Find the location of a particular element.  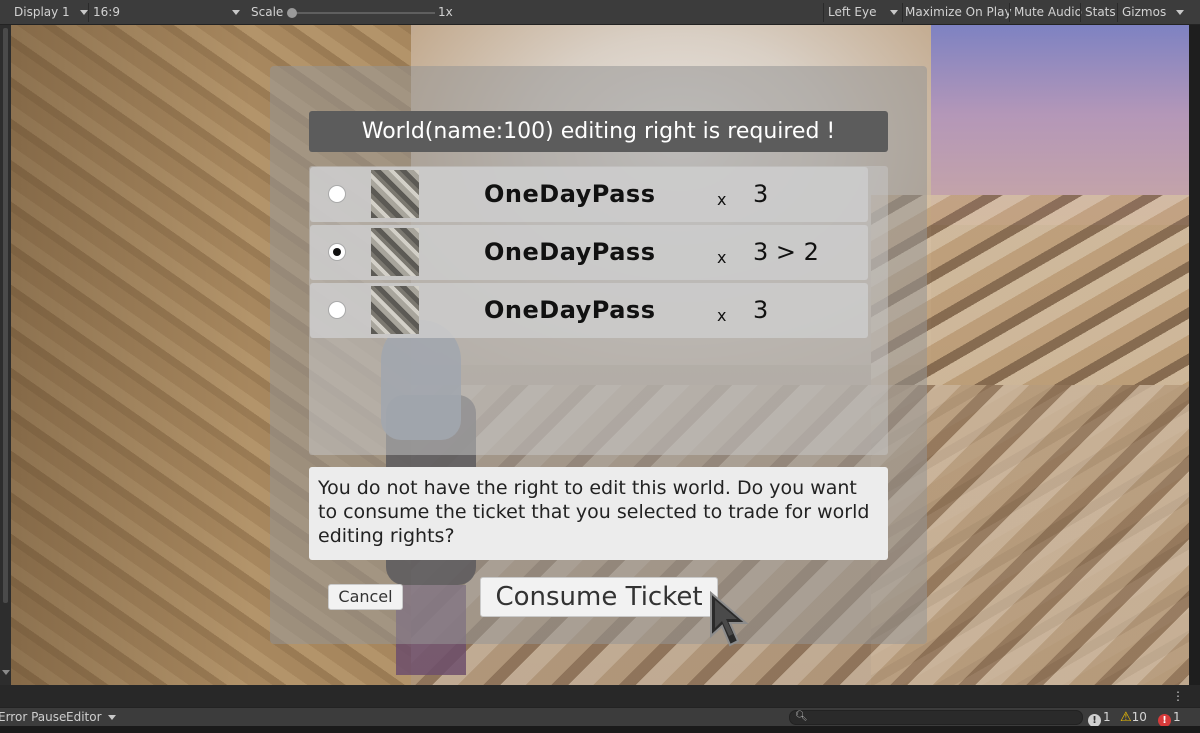

scale-slider-handle is located at coordinates (292, 13).